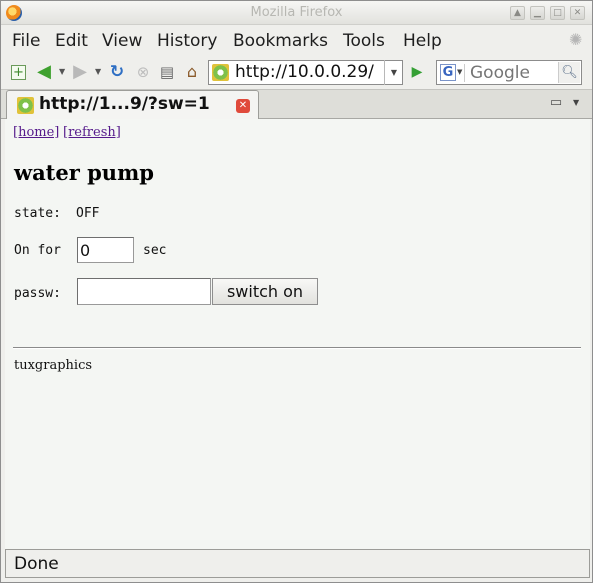  I want to click on url-history-dropdown-icon: ▼, so click(393, 72).